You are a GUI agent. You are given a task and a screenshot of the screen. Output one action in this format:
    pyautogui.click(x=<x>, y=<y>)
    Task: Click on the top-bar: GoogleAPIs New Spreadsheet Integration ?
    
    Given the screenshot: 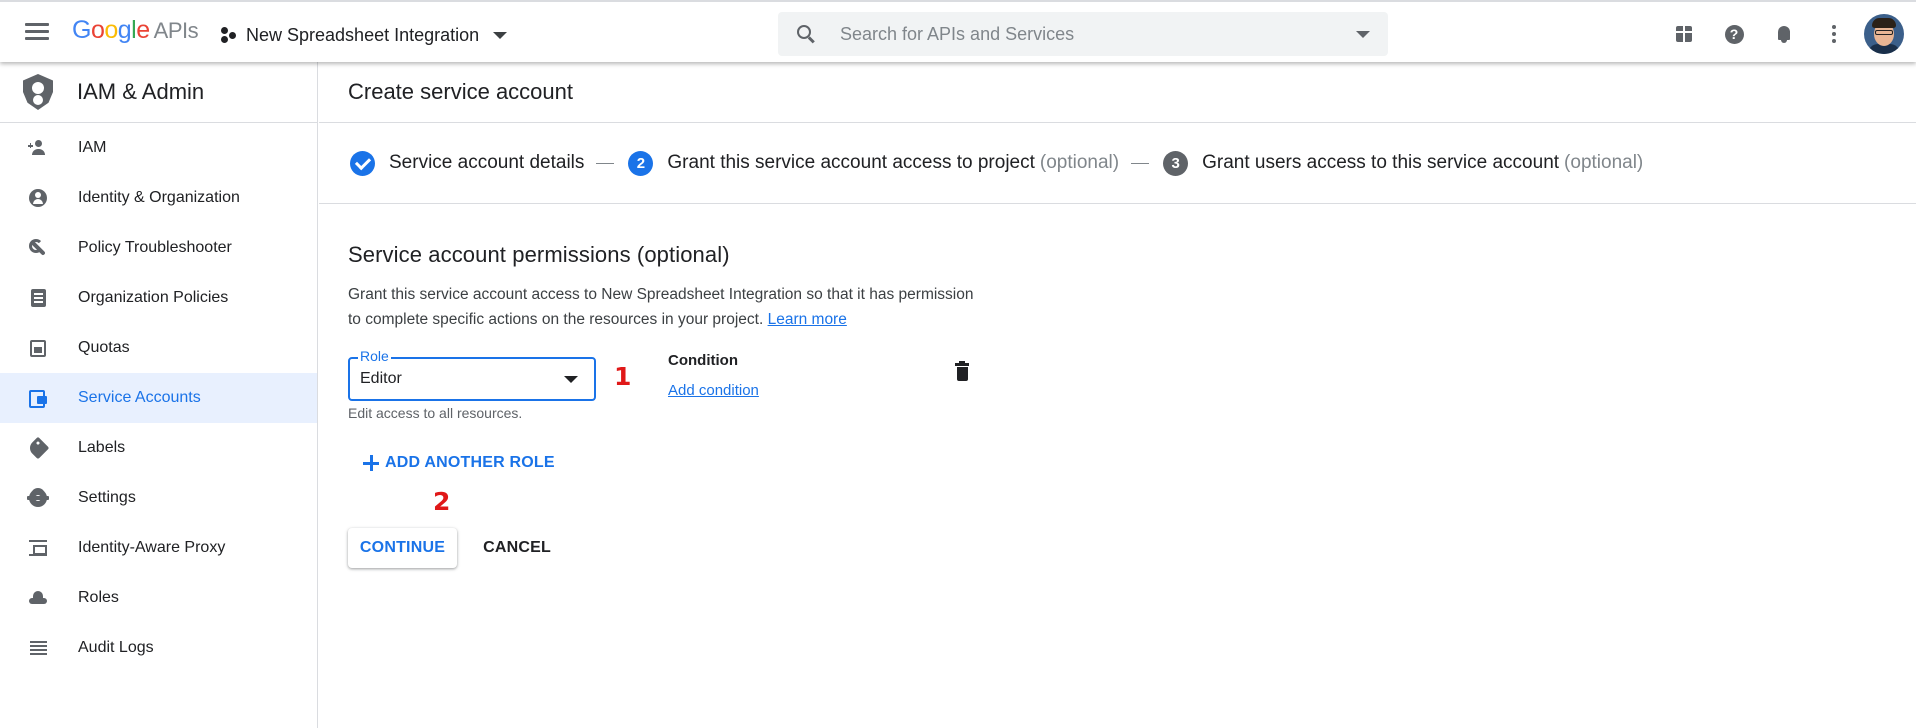 What is the action you would take?
    pyautogui.click(x=958, y=31)
    